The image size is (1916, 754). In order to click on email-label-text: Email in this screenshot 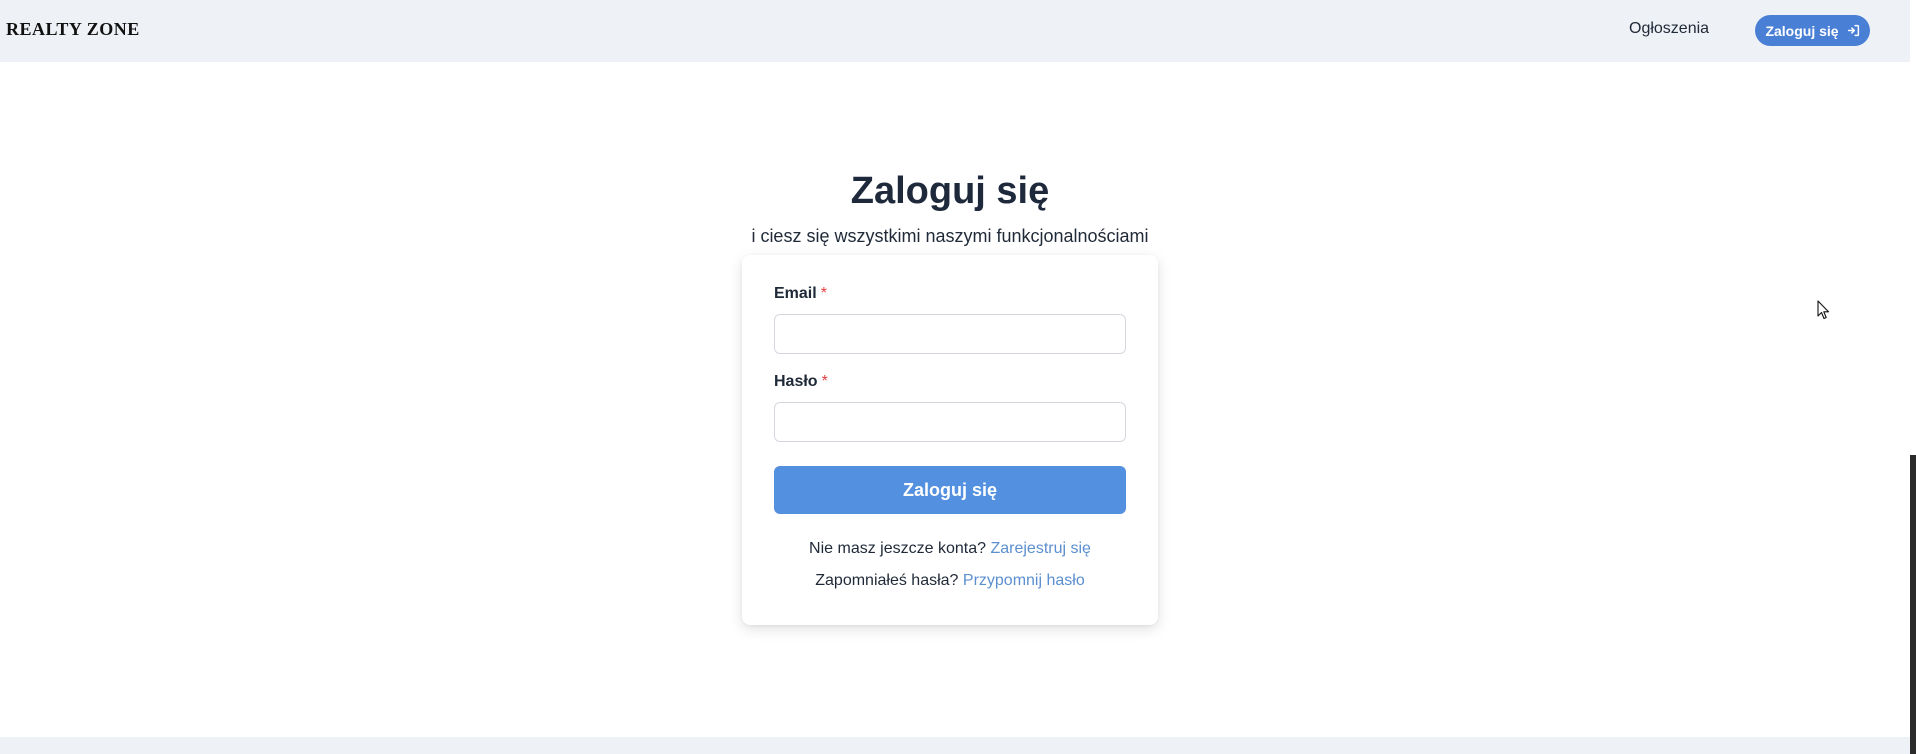, I will do `click(795, 293)`.